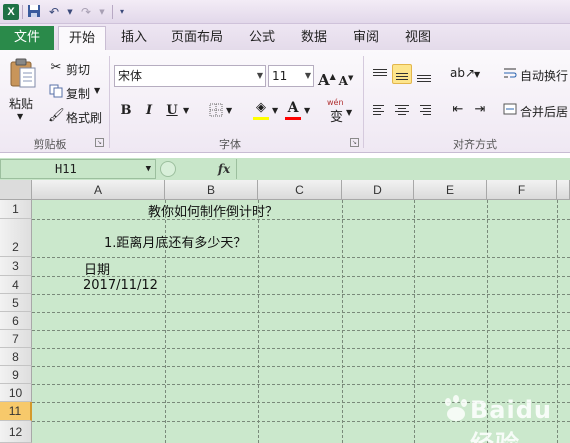 The width and height of the screenshot is (570, 443). What do you see at coordinates (16, 339) in the screenshot?
I see `row-header-7: 7` at bounding box center [16, 339].